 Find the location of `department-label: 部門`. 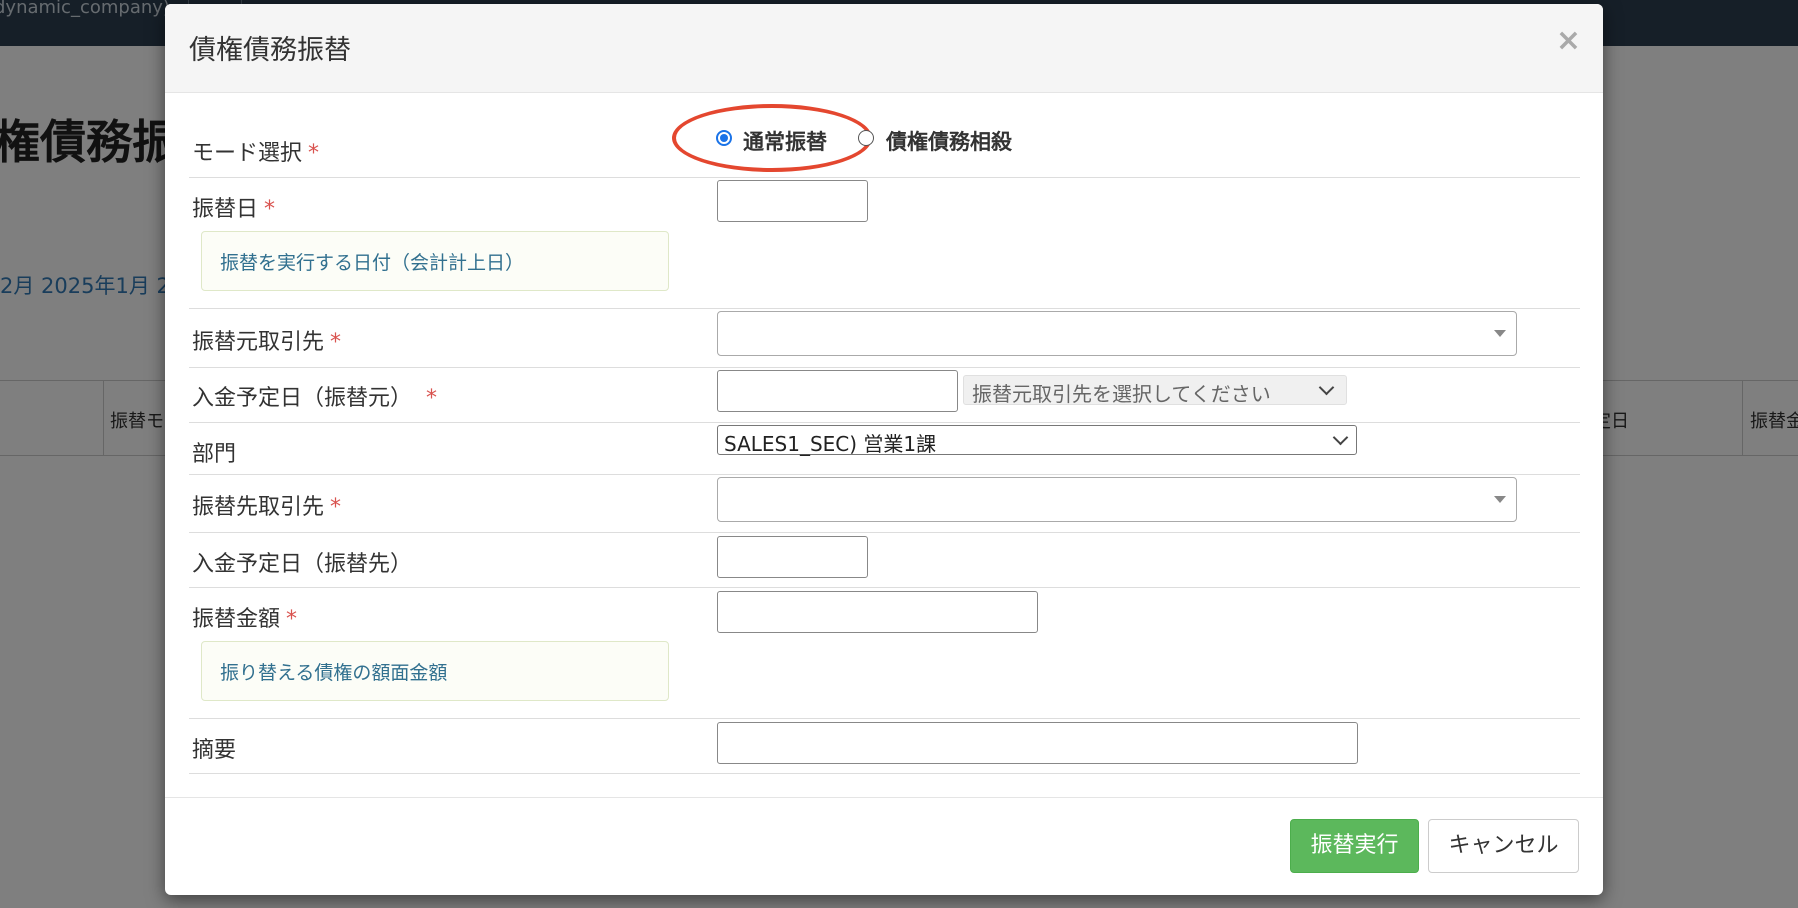

department-label: 部門 is located at coordinates (214, 454).